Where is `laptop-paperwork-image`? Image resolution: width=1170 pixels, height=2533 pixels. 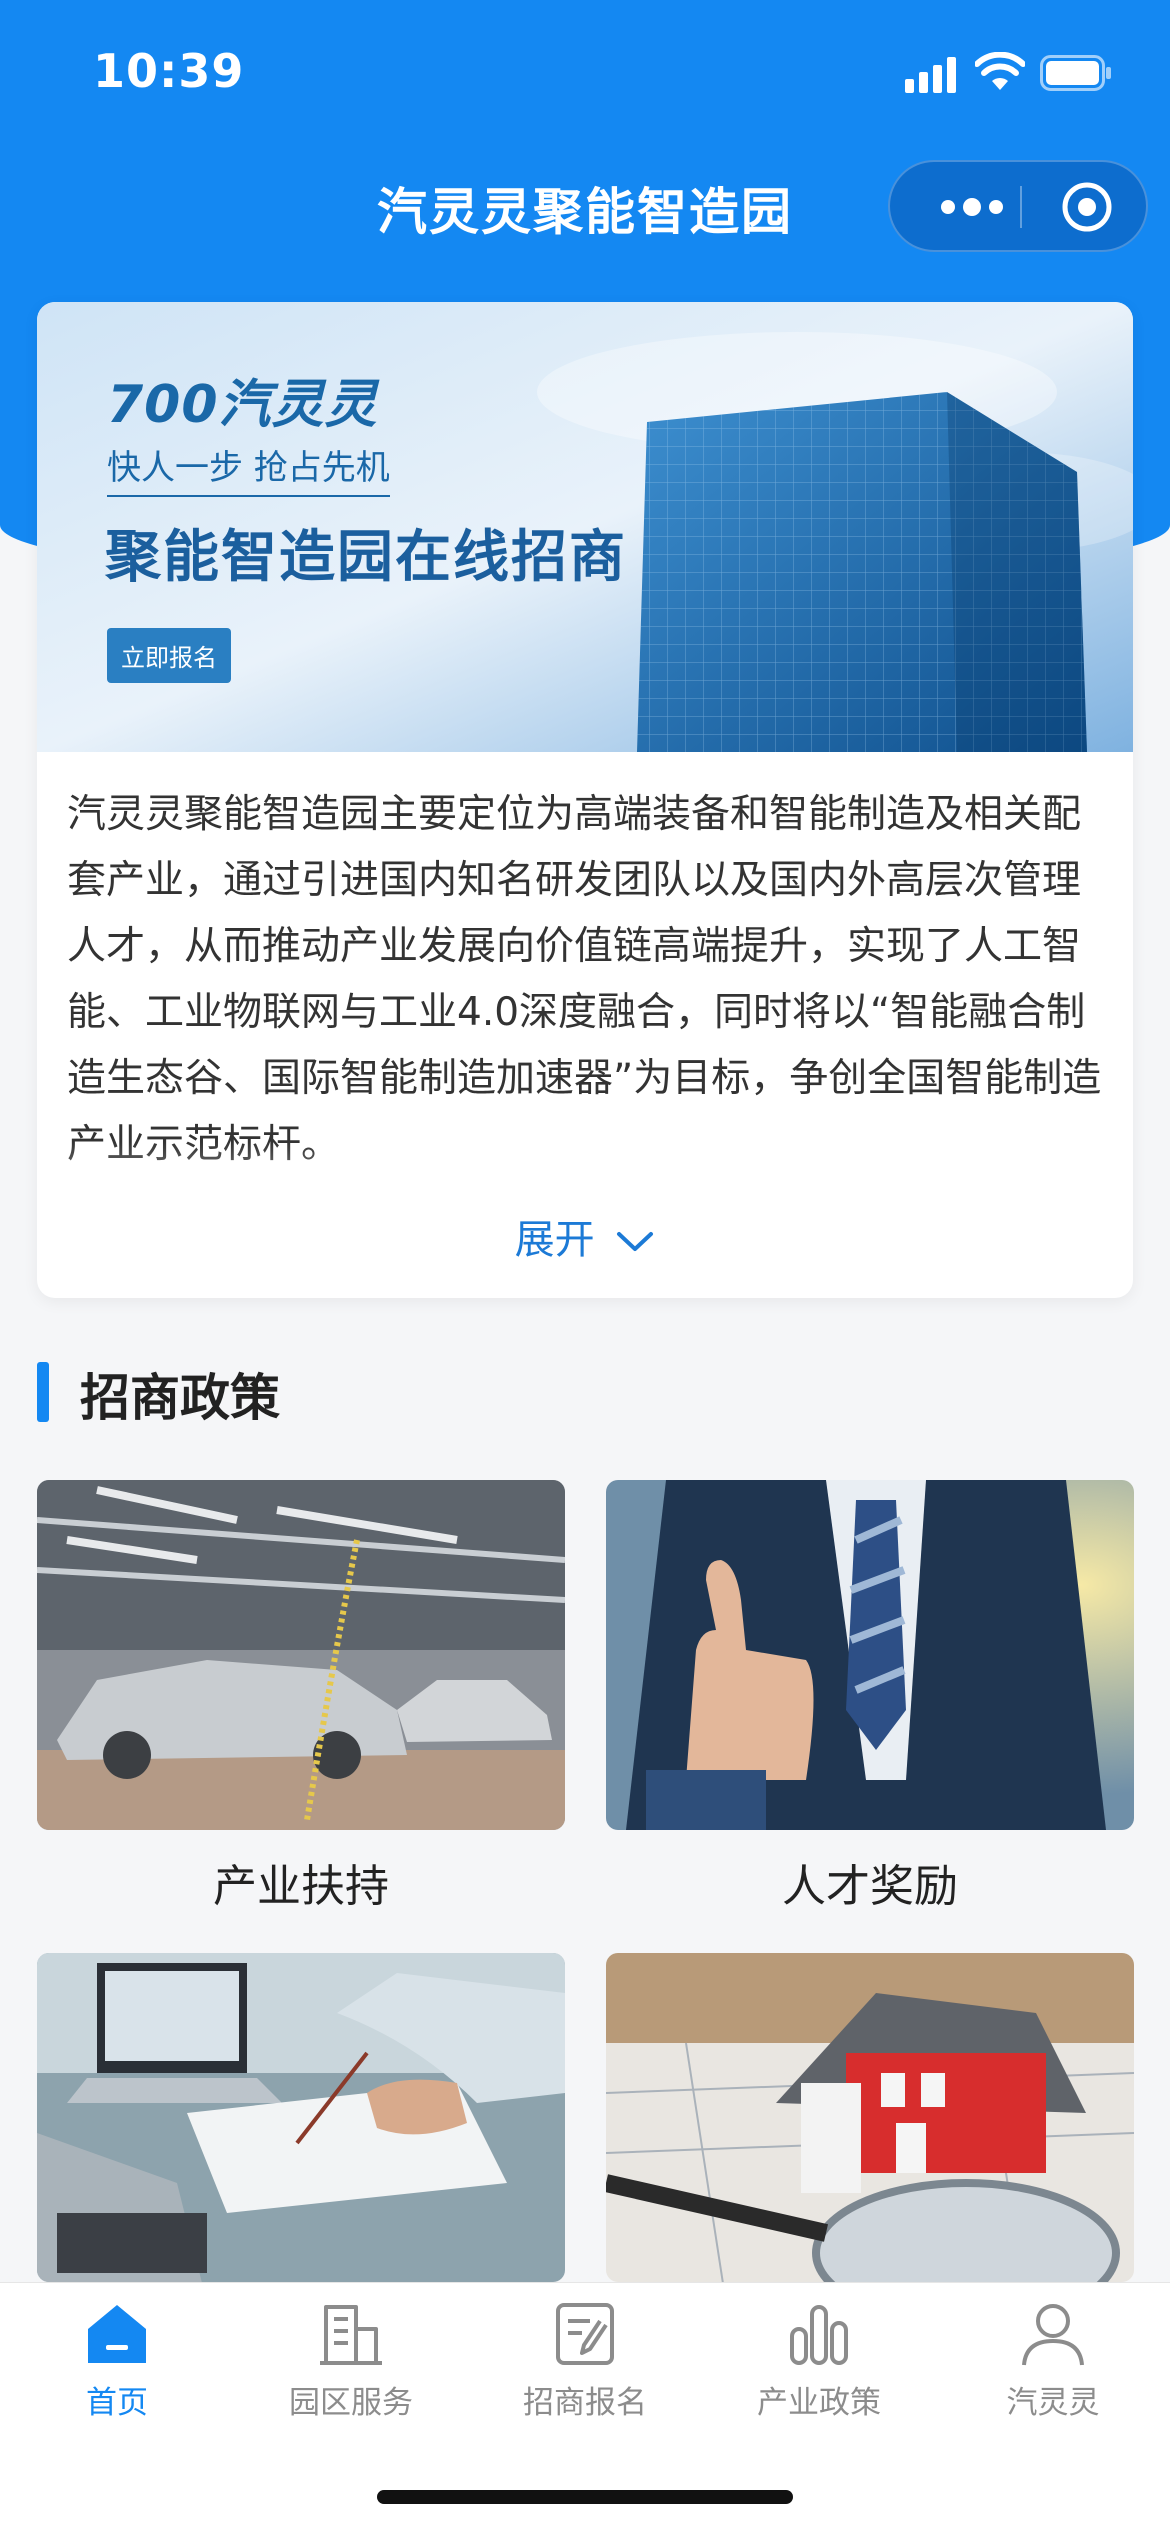
laptop-paperwork-image is located at coordinates (301, 2117).